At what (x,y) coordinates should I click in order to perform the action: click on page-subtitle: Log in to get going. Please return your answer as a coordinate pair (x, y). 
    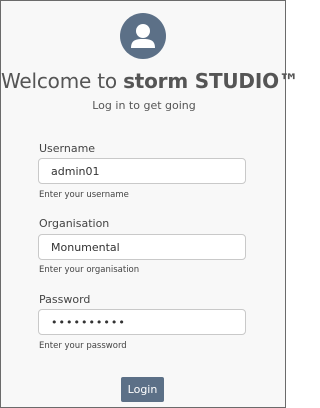
    Looking at the image, I should click on (144, 105).